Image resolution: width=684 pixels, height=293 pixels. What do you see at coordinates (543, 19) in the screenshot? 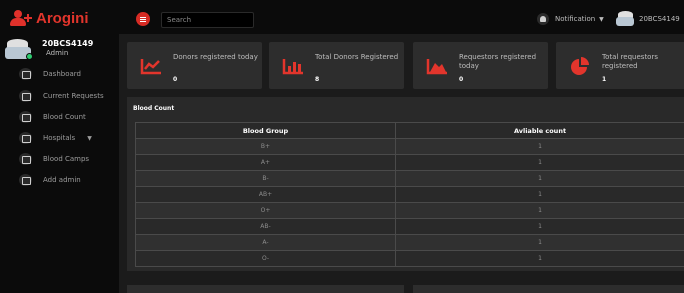
I see `bell-icon` at bounding box center [543, 19].